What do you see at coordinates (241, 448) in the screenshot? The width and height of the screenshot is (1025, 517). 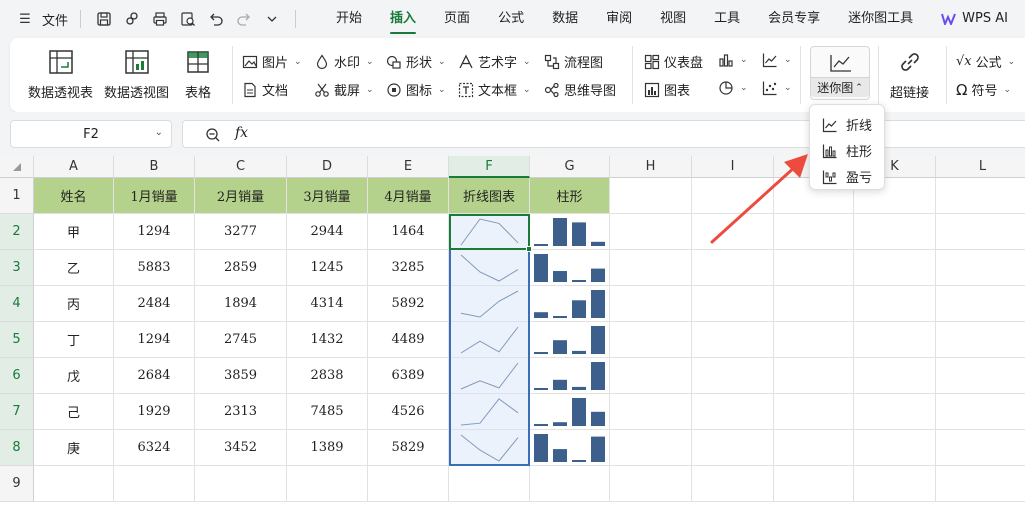 I see `table-cell: 3452` at bounding box center [241, 448].